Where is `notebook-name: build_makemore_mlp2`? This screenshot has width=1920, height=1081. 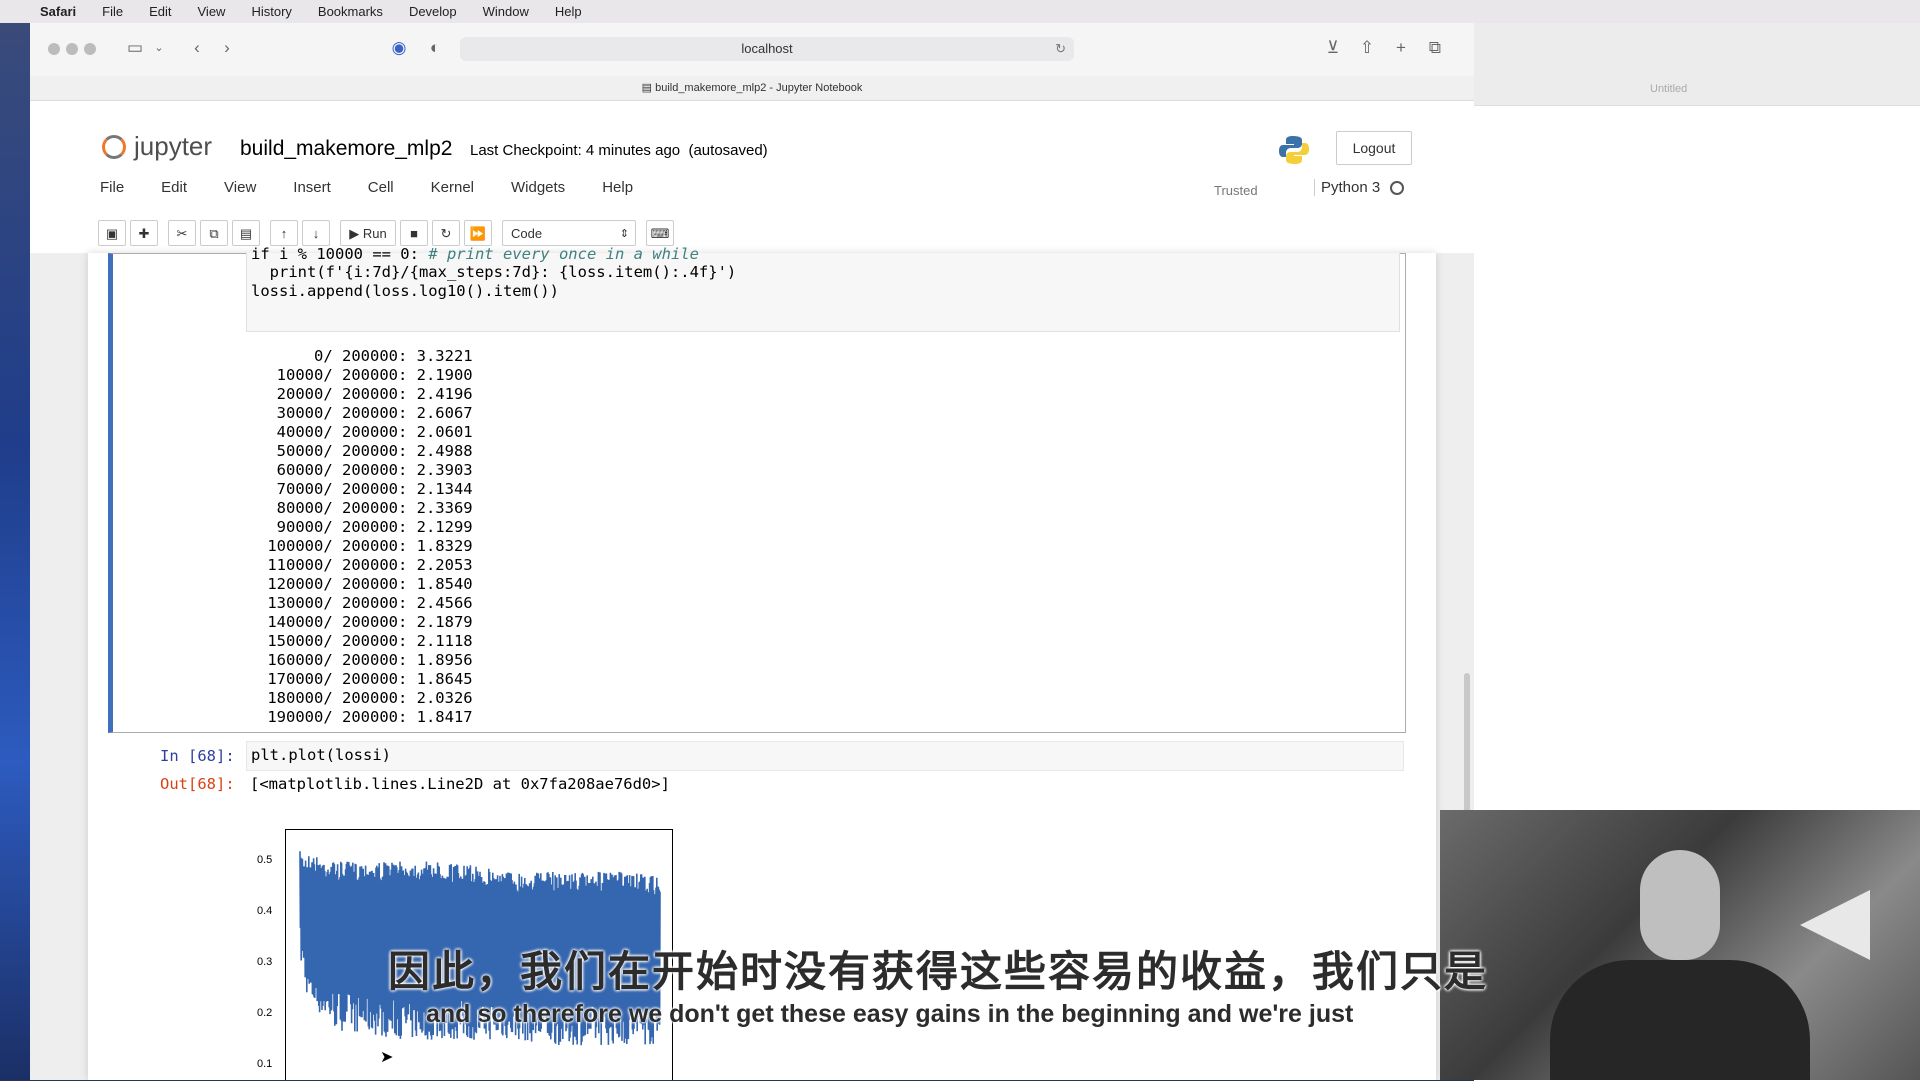 notebook-name: build_makemore_mlp2 is located at coordinates (346, 149).